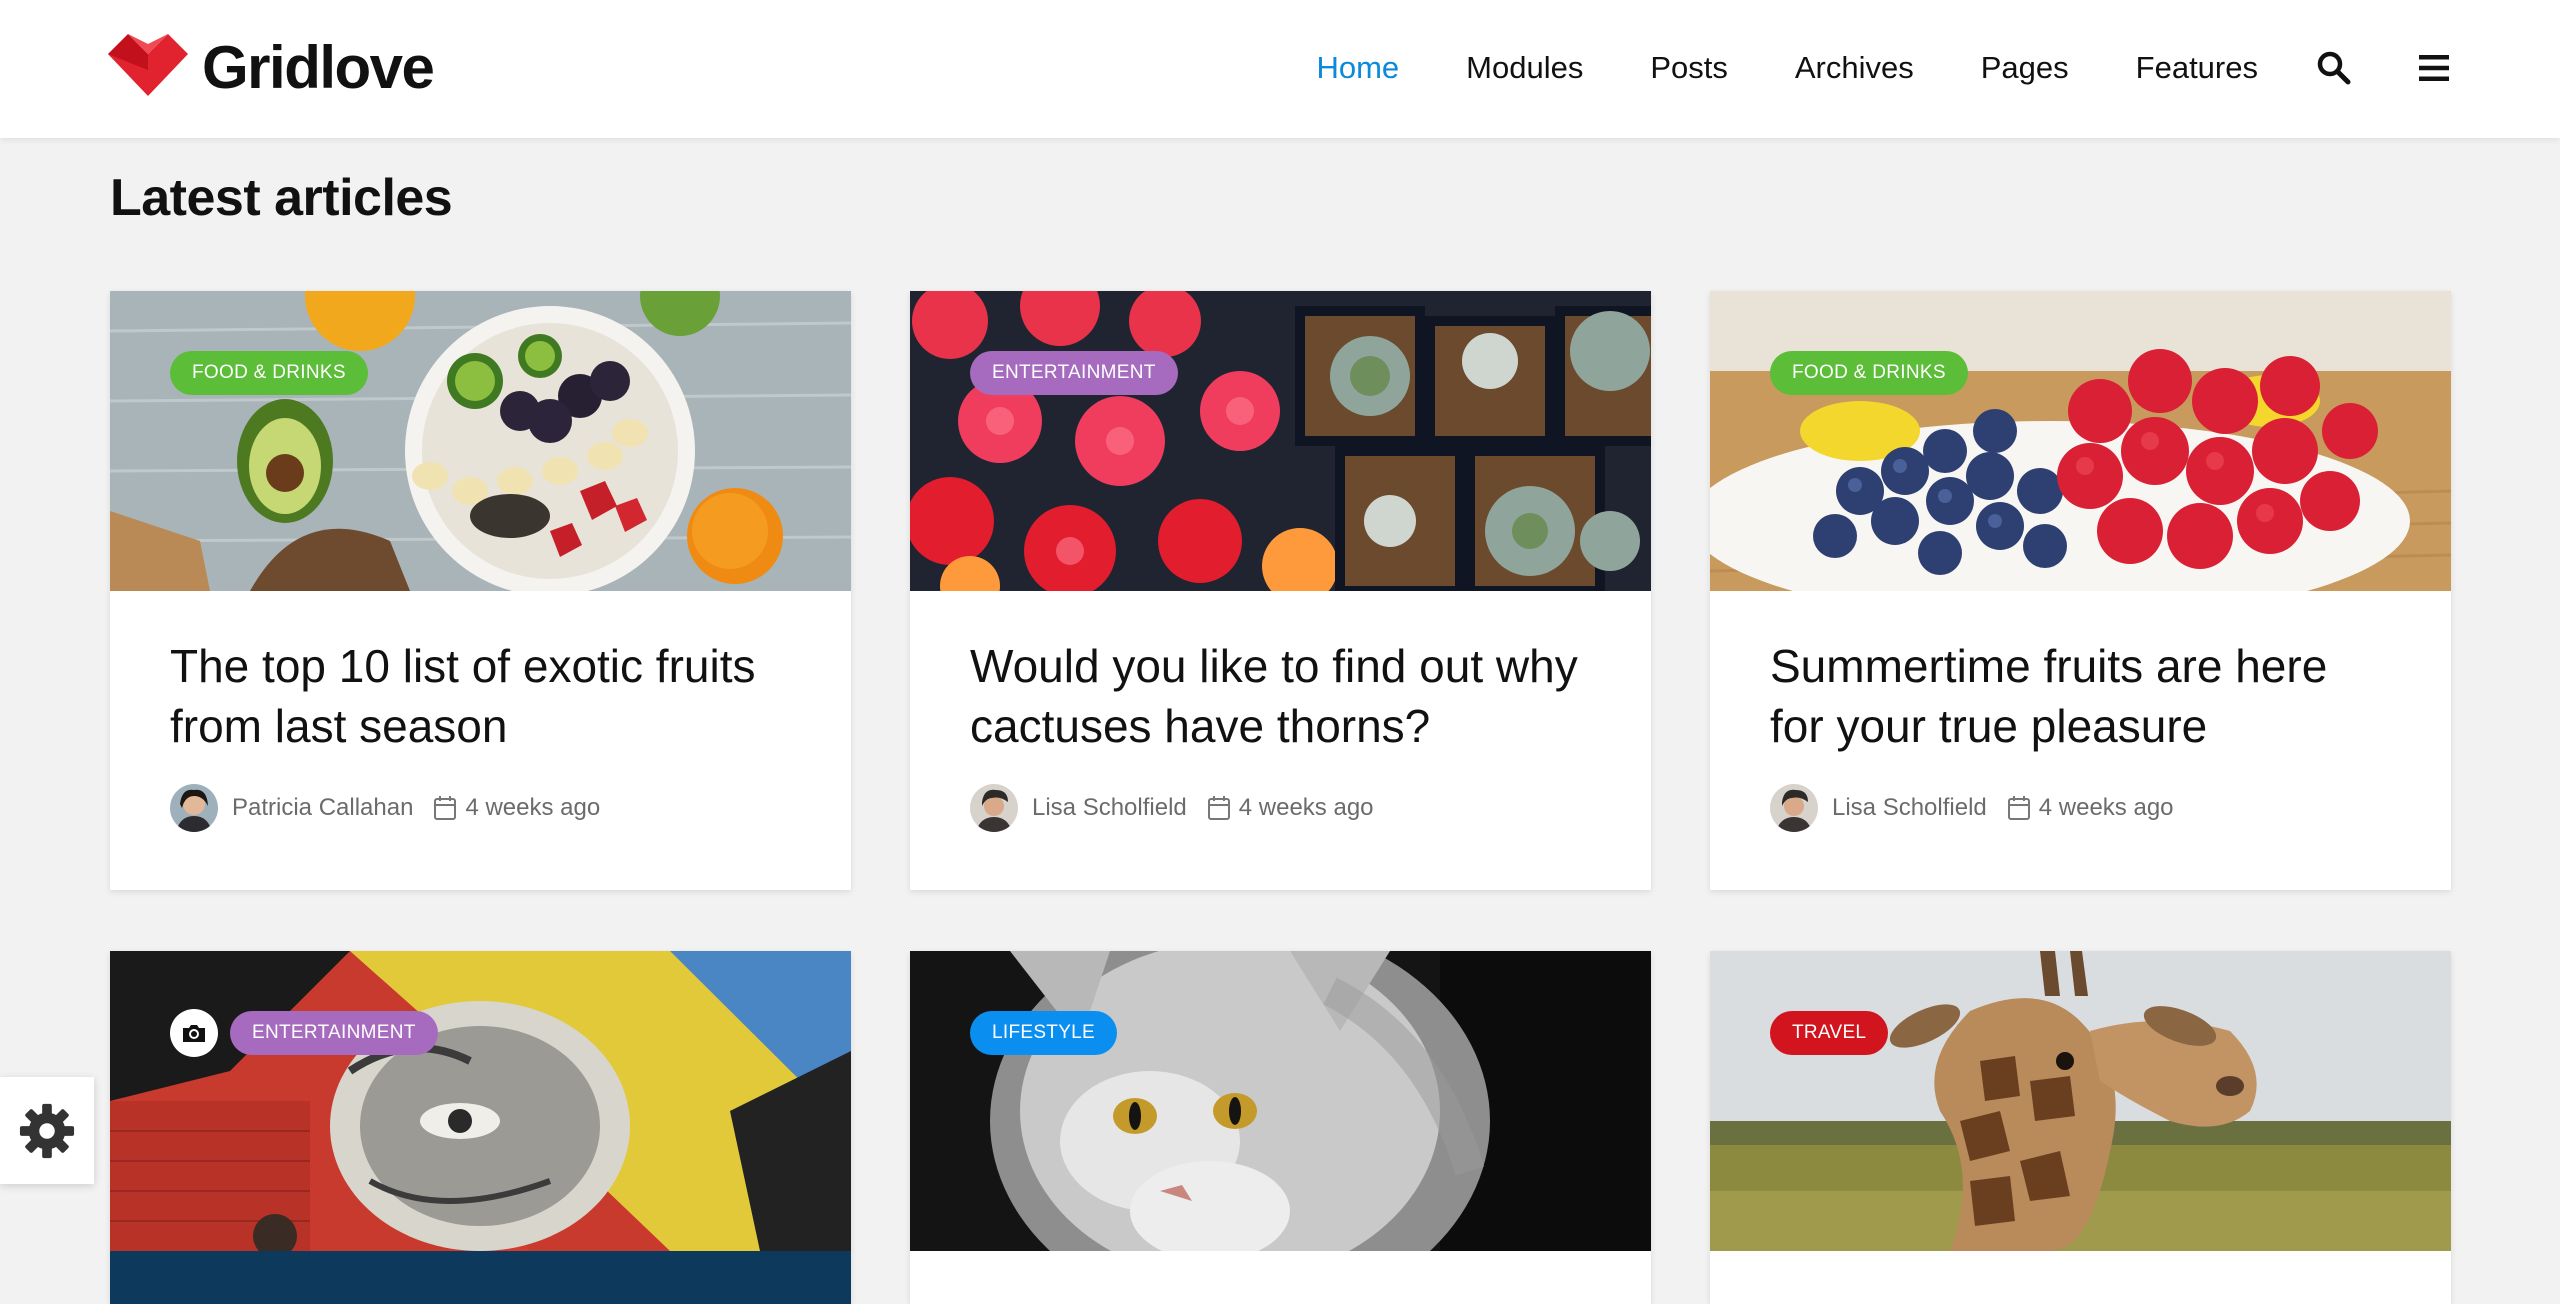  I want to click on gear-icon, so click(47, 1130).